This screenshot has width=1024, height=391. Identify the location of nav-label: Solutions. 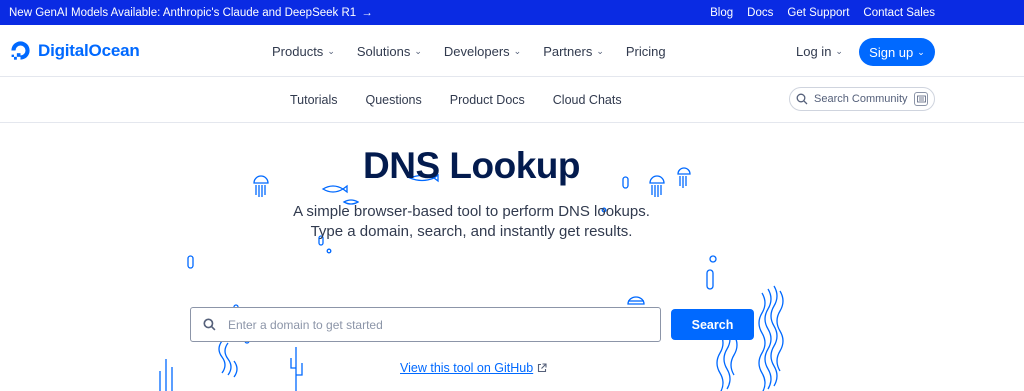
(383, 51).